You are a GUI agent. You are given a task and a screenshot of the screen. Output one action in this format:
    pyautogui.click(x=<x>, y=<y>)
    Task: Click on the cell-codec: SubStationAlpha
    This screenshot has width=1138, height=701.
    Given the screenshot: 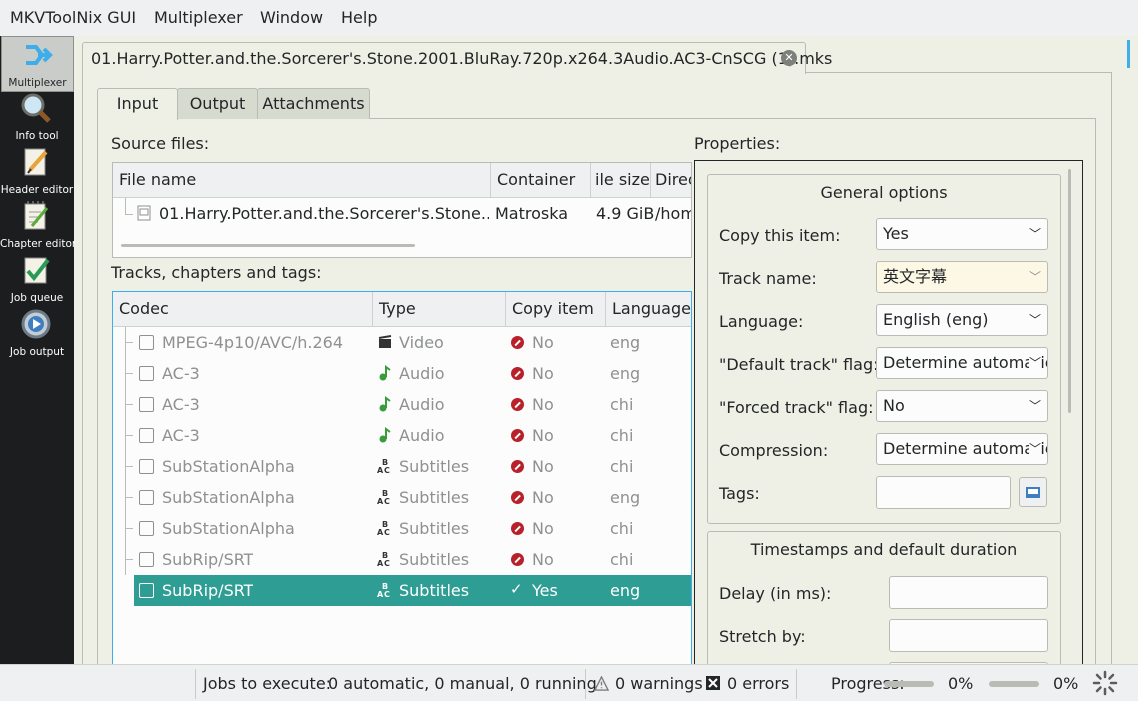 What is the action you would take?
    pyautogui.click(x=228, y=497)
    